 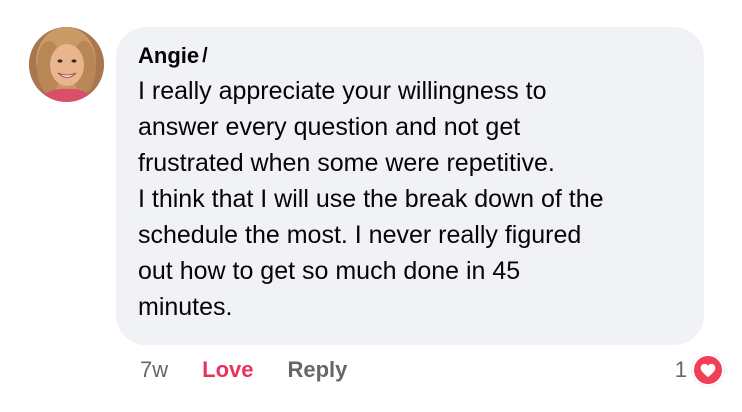 What do you see at coordinates (680, 369) in the screenshot?
I see `reaction-count: 1` at bounding box center [680, 369].